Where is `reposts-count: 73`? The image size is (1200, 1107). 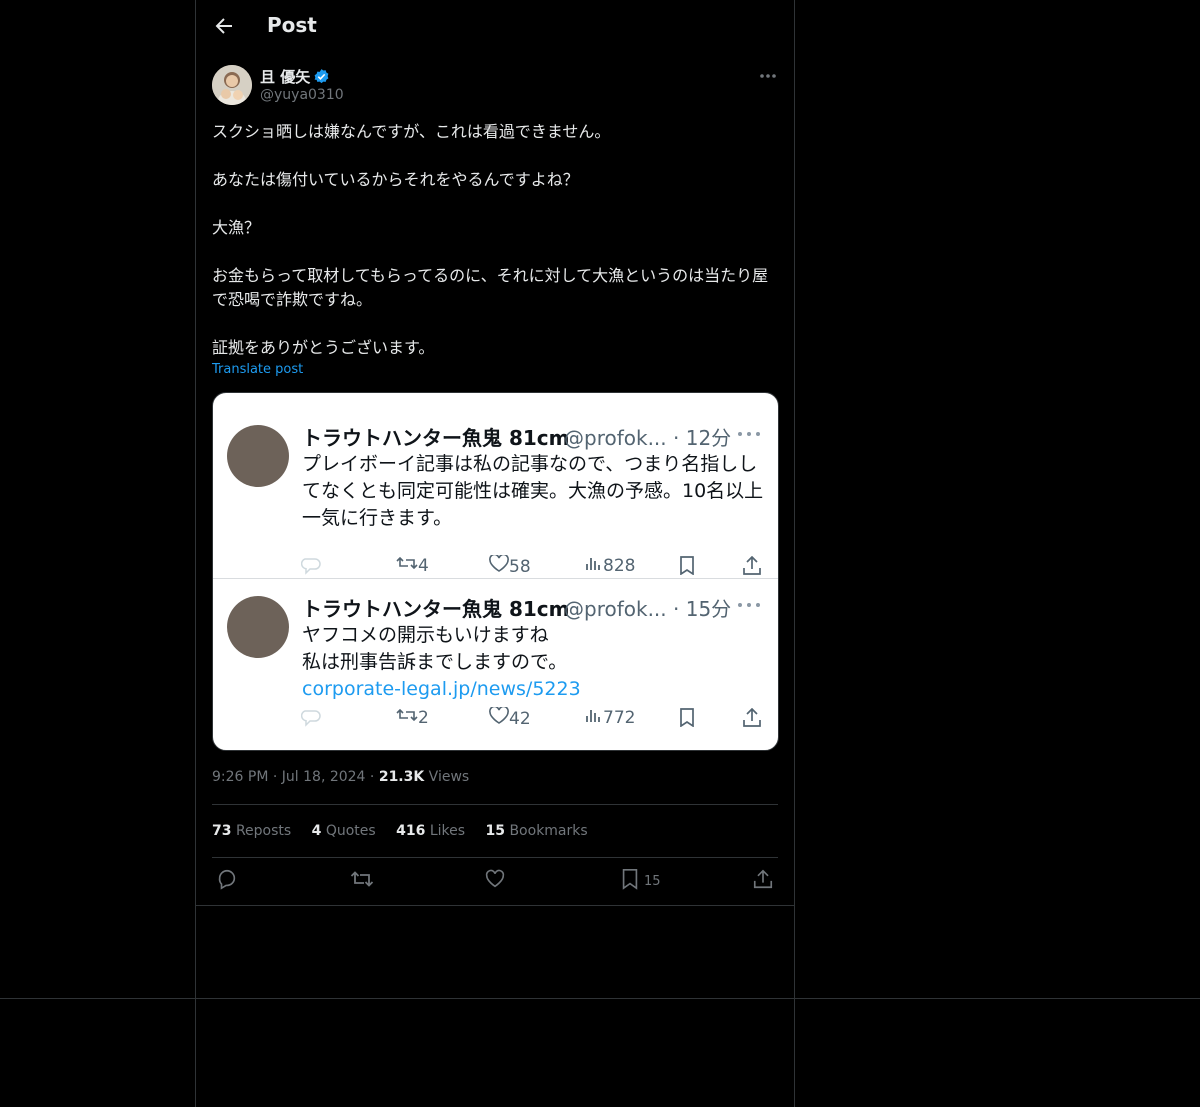 reposts-count: 73 is located at coordinates (222, 831).